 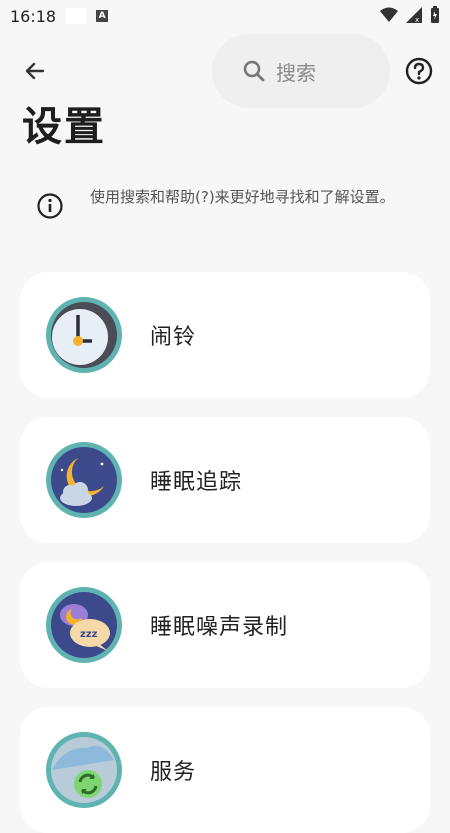 What do you see at coordinates (102, 16) in the screenshot?
I see `a-notification-icon: A` at bounding box center [102, 16].